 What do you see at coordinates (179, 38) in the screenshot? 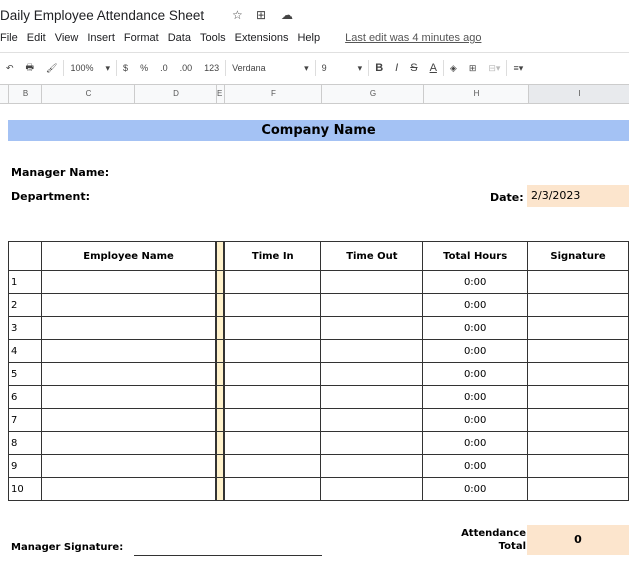
I see `menu-data: Data` at bounding box center [179, 38].